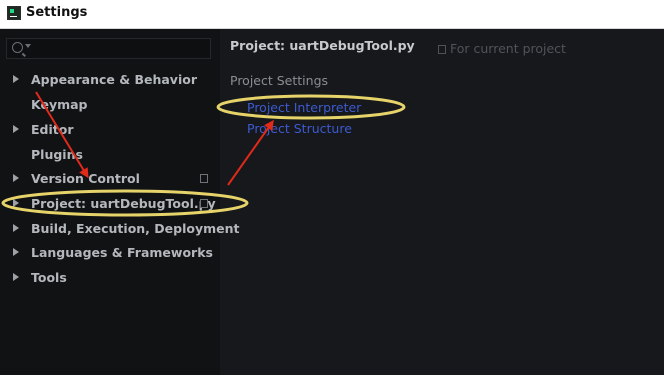 The width and height of the screenshot is (664, 375). What do you see at coordinates (299, 128) in the screenshot?
I see `project-structure-link: Project Structure` at bounding box center [299, 128].